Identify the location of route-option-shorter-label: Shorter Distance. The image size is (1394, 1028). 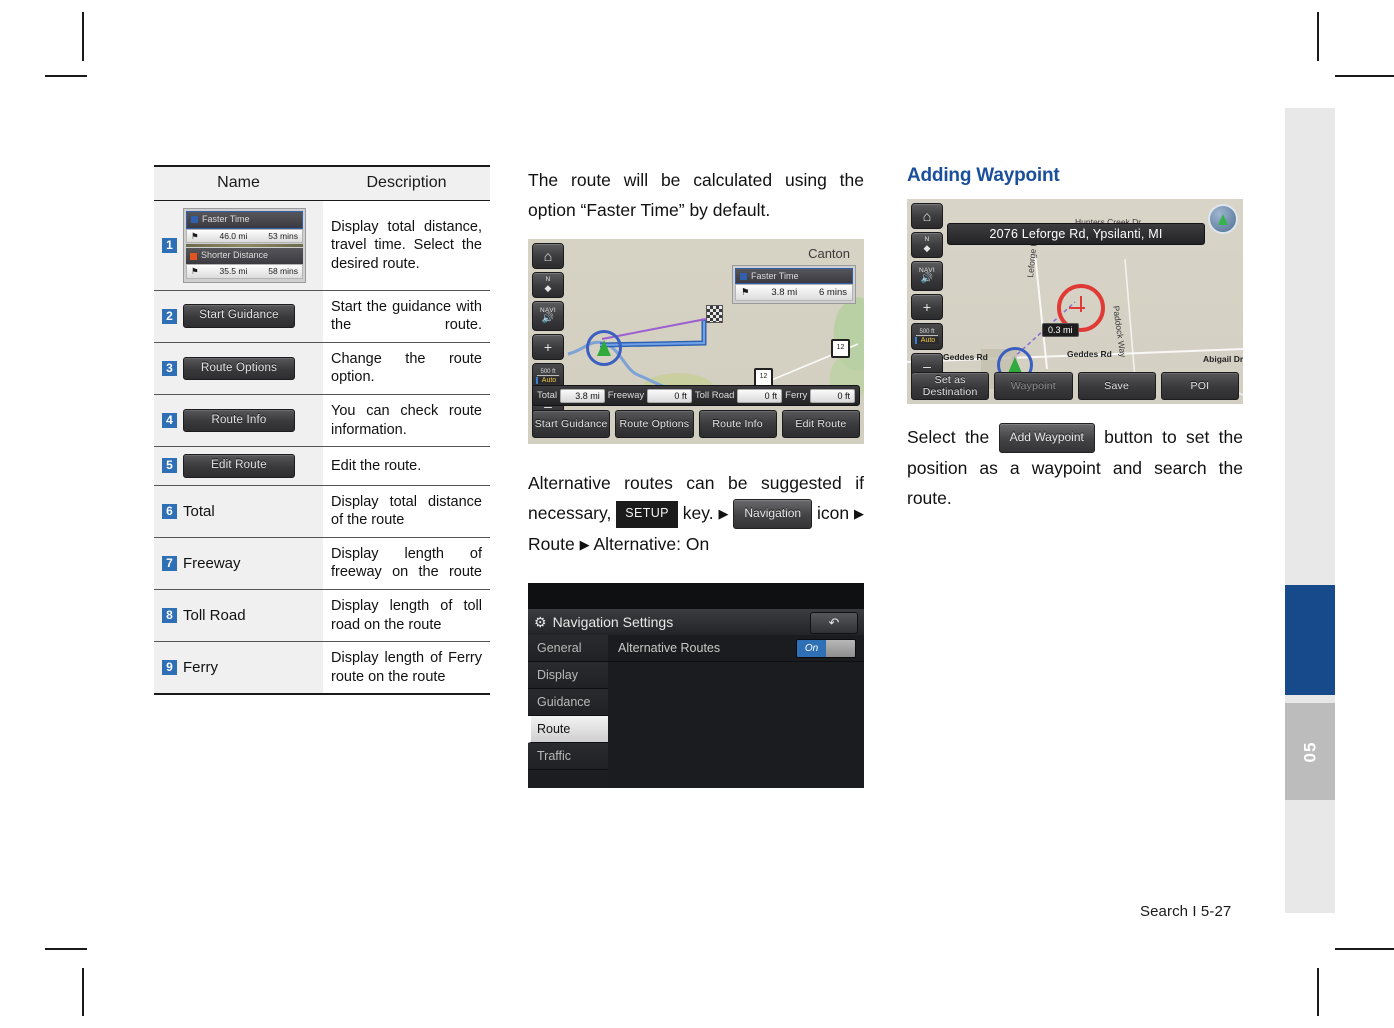
(235, 255).